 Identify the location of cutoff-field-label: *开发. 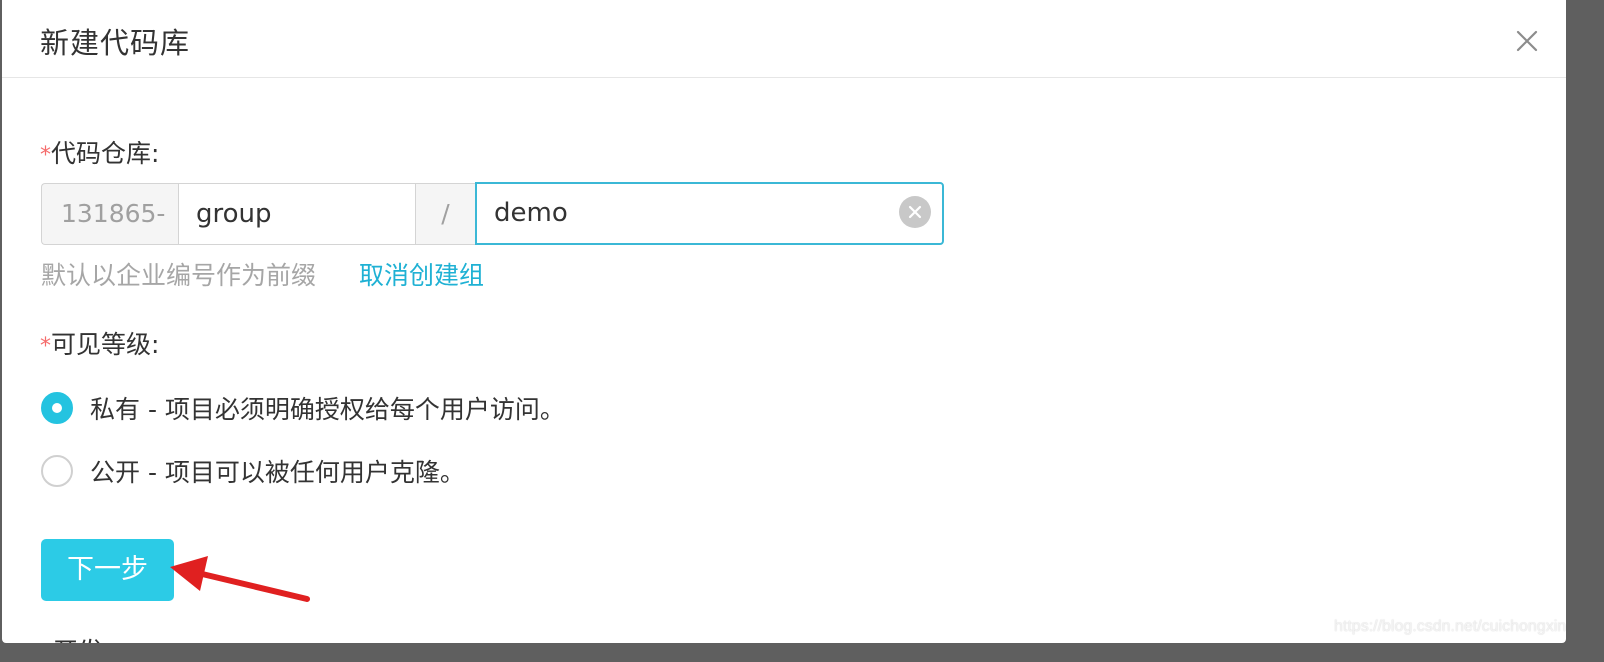
(72, 637).